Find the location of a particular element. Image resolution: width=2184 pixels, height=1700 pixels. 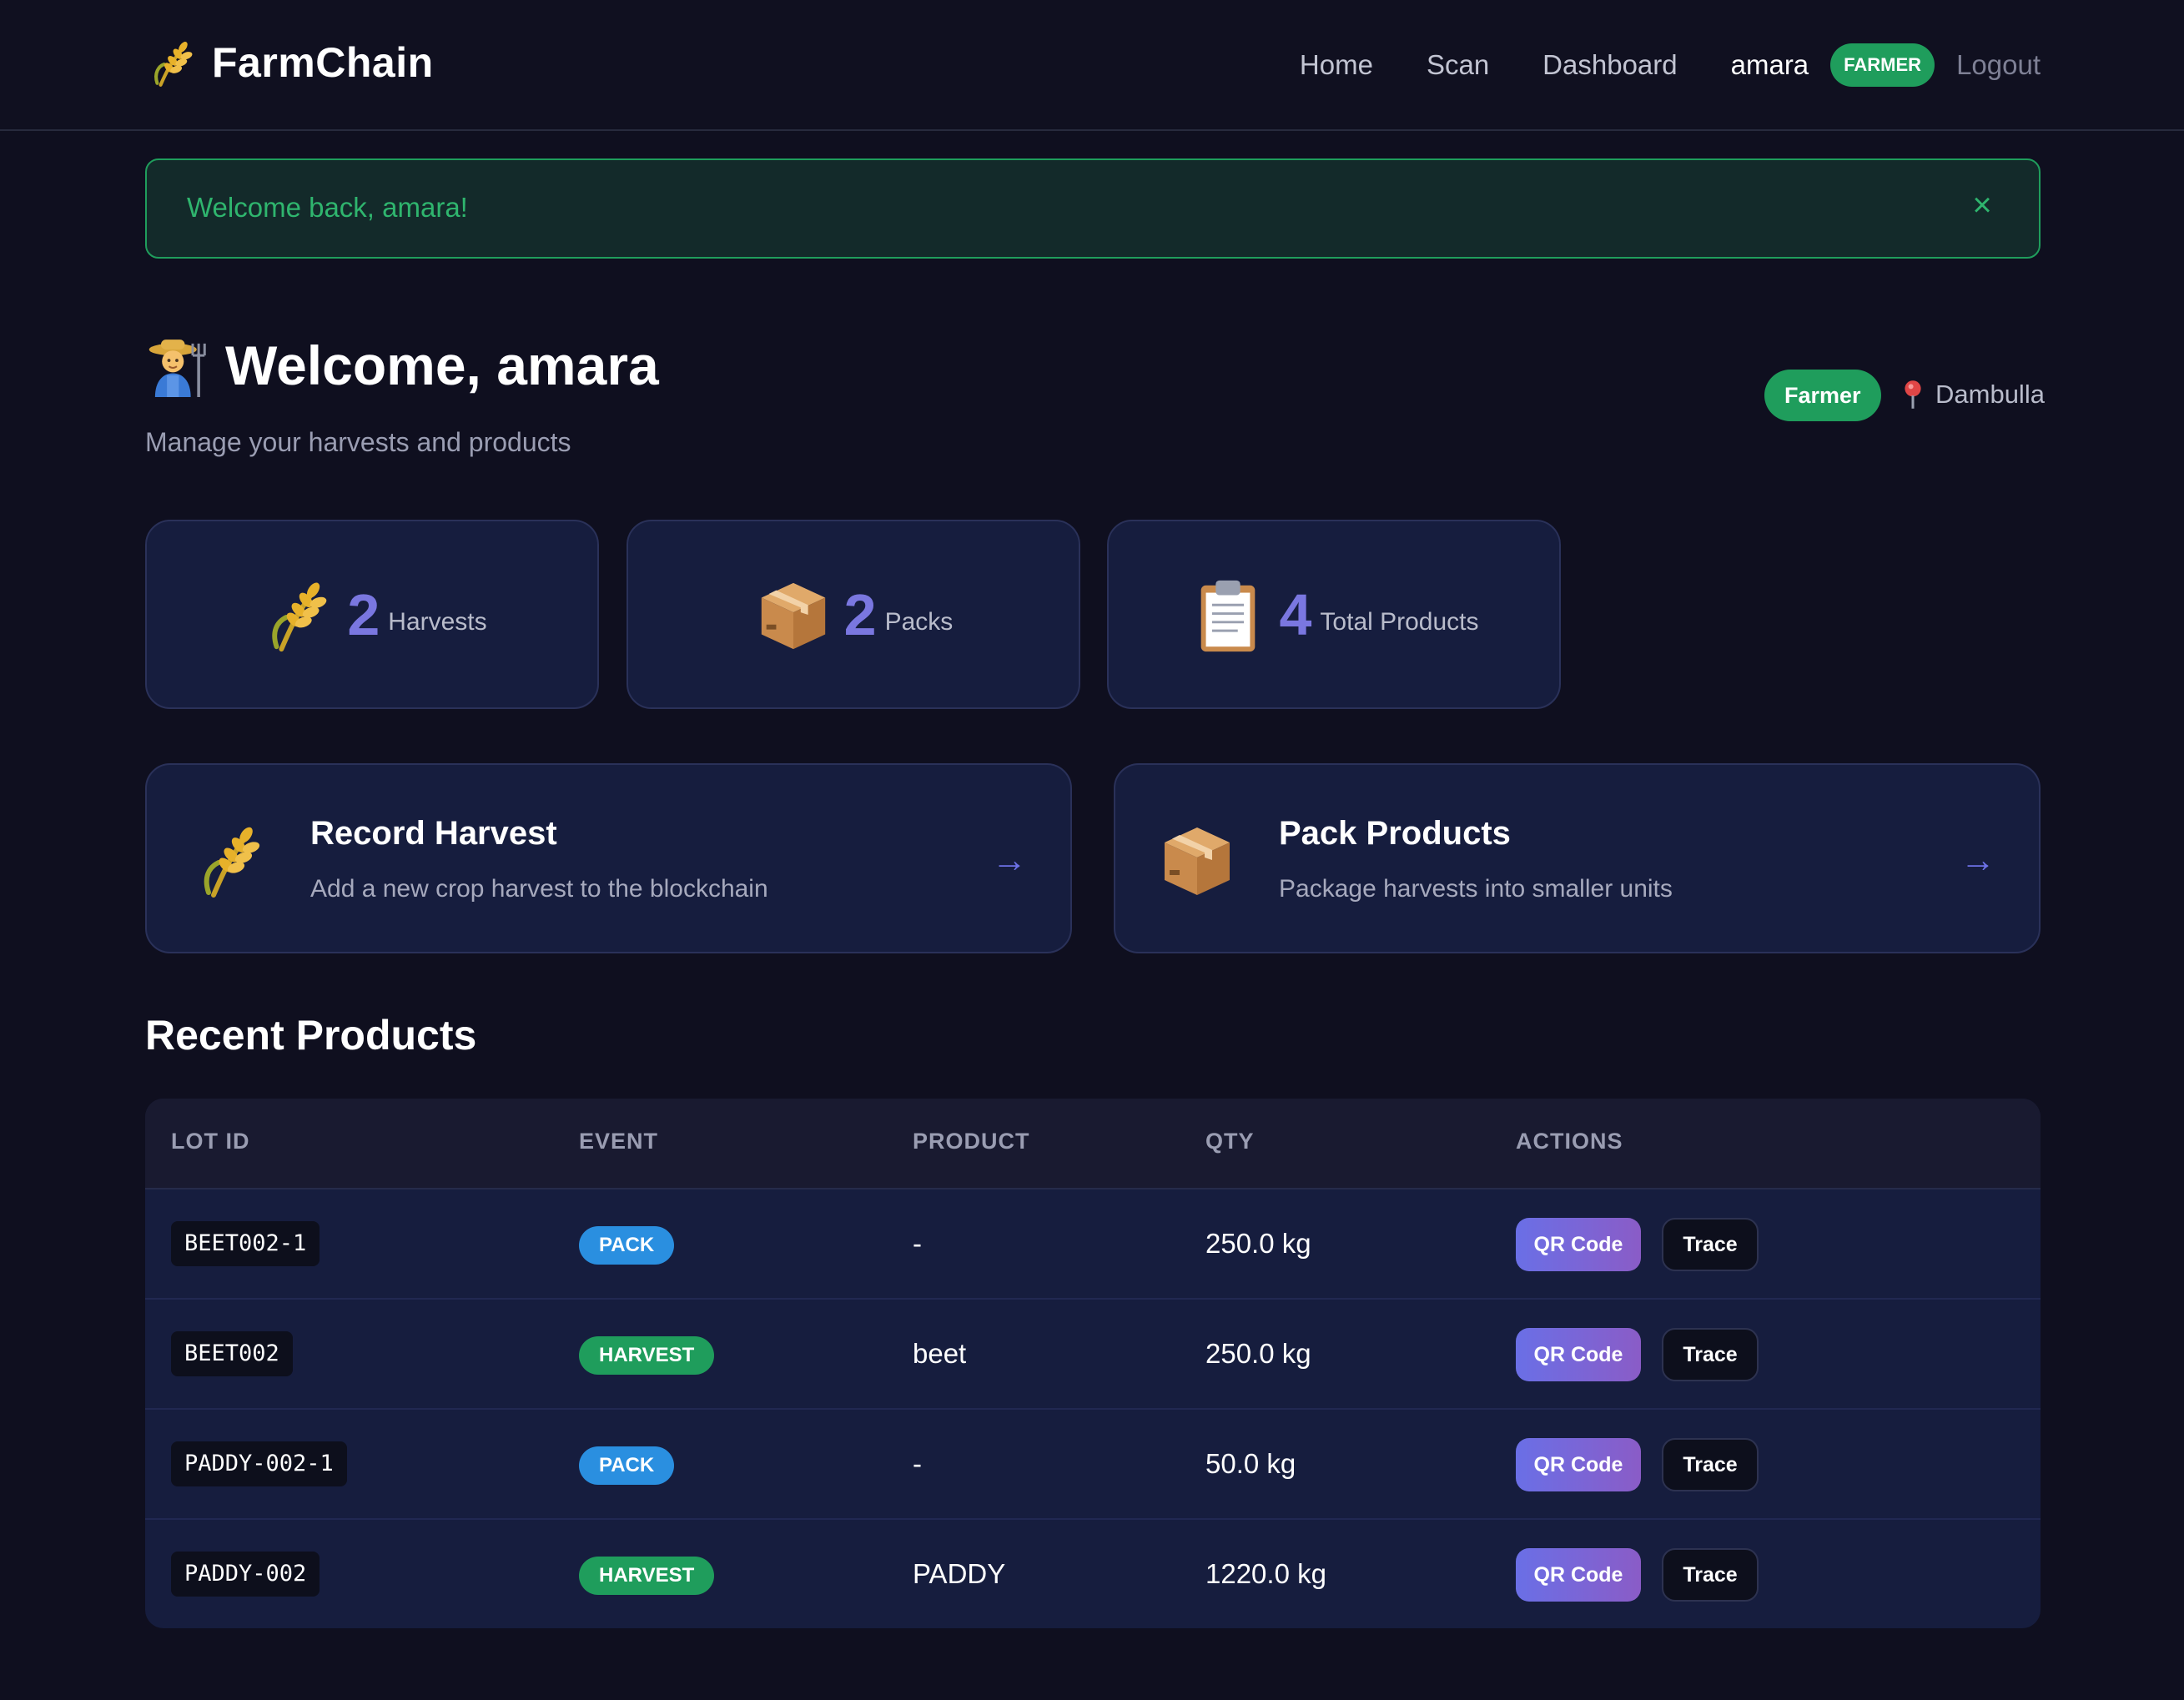

role-badge: FARMER is located at coordinates (1882, 65).